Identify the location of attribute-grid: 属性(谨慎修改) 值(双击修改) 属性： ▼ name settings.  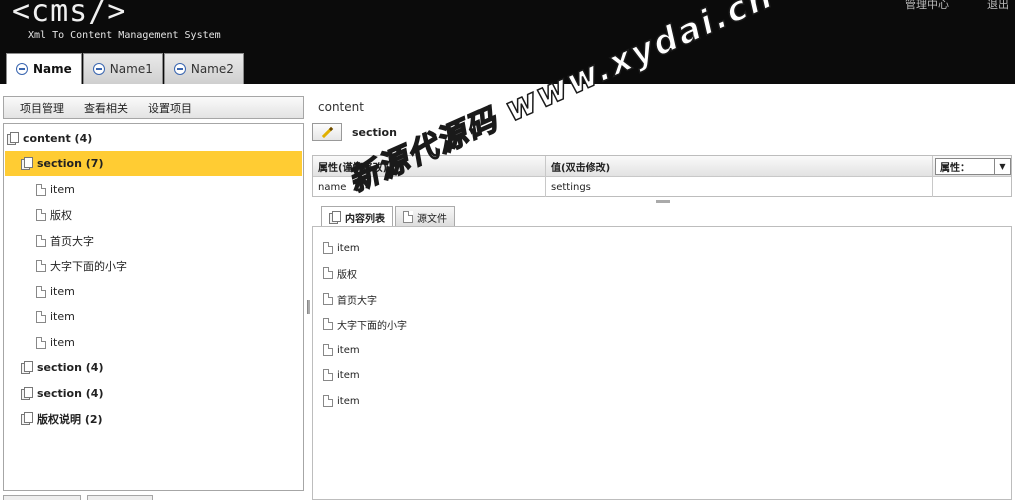
(662, 176).